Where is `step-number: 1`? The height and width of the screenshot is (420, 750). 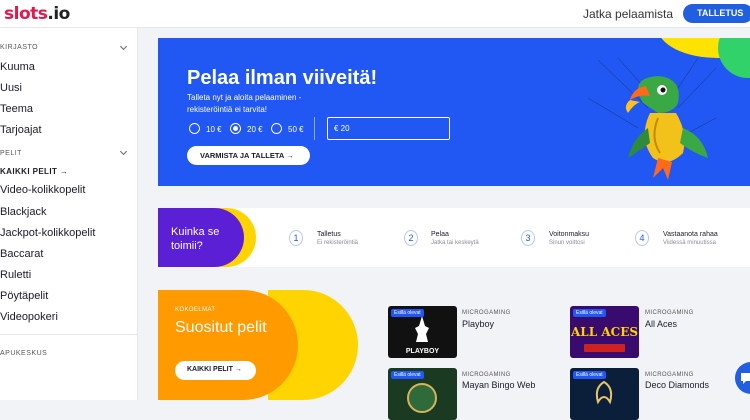 step-number: 1 is located at coordinates (296, 238).